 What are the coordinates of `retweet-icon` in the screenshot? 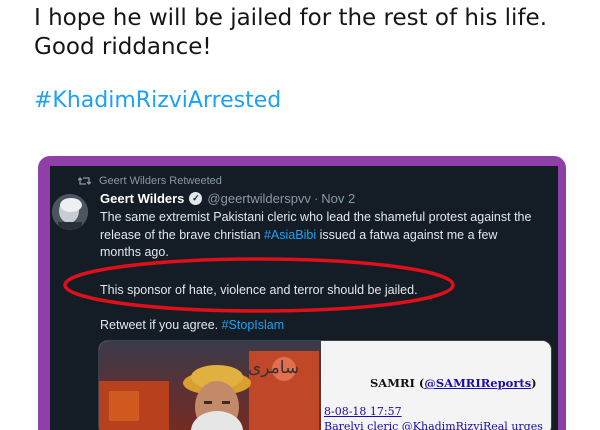 It's located at (84, 181).